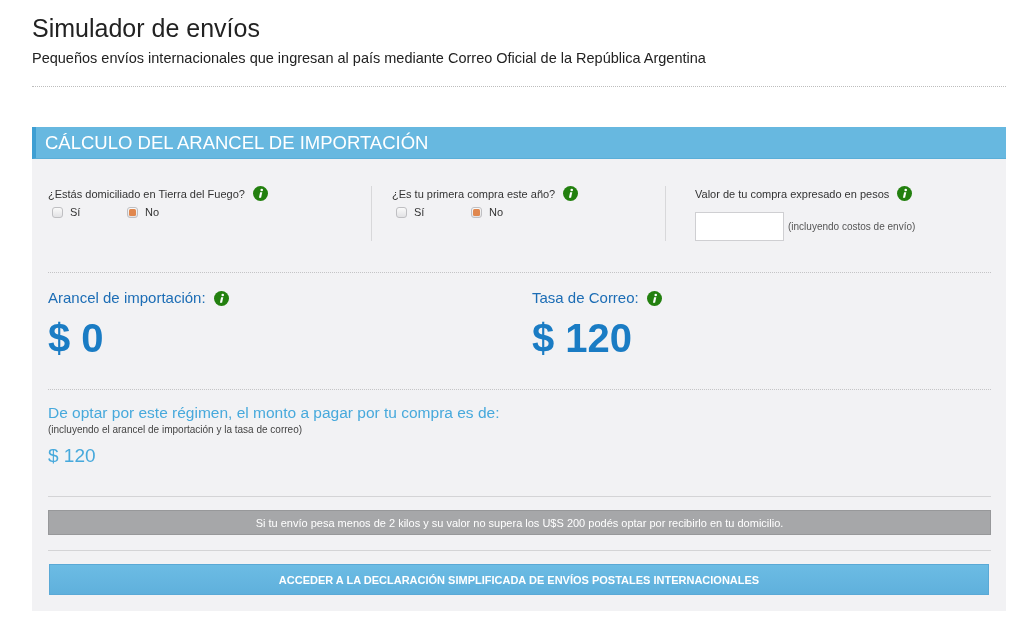 The image size is (1024, 635). What do you see at coordinates (176, 430) in the screenshot?
I see `total-note: (incluyendo el arancel de importación y la tasa de correo)` at bounding box center [176, 430].